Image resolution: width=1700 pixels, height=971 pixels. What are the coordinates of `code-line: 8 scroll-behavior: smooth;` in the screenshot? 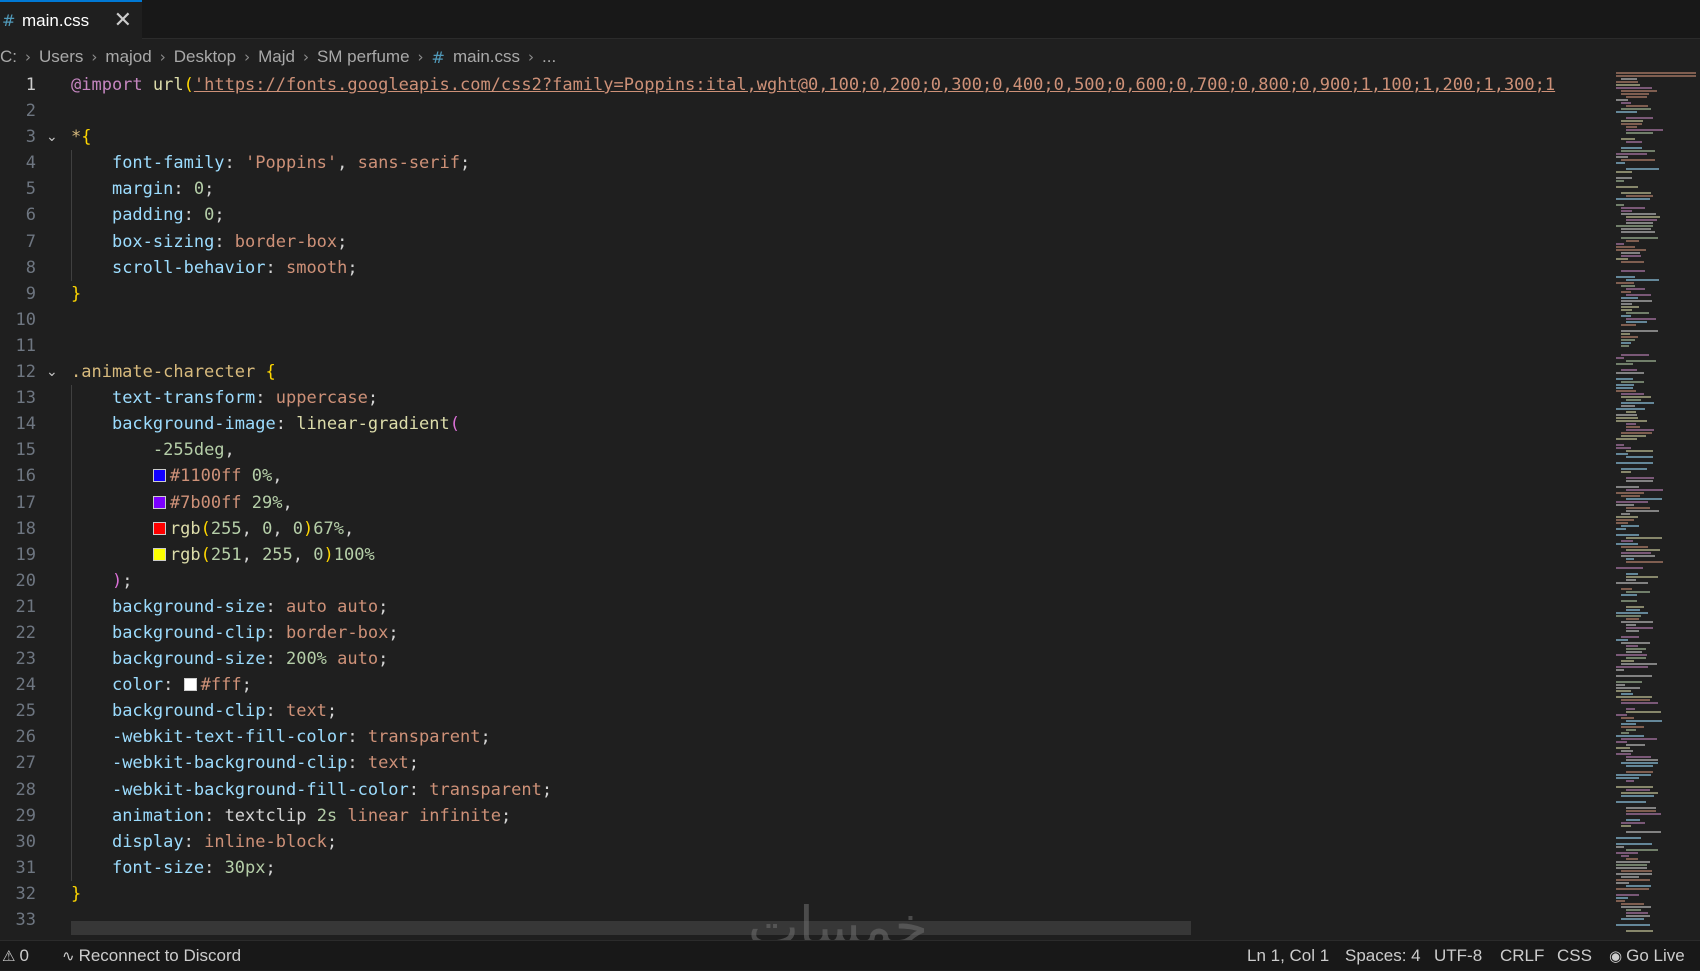 It's located at (802, 268).